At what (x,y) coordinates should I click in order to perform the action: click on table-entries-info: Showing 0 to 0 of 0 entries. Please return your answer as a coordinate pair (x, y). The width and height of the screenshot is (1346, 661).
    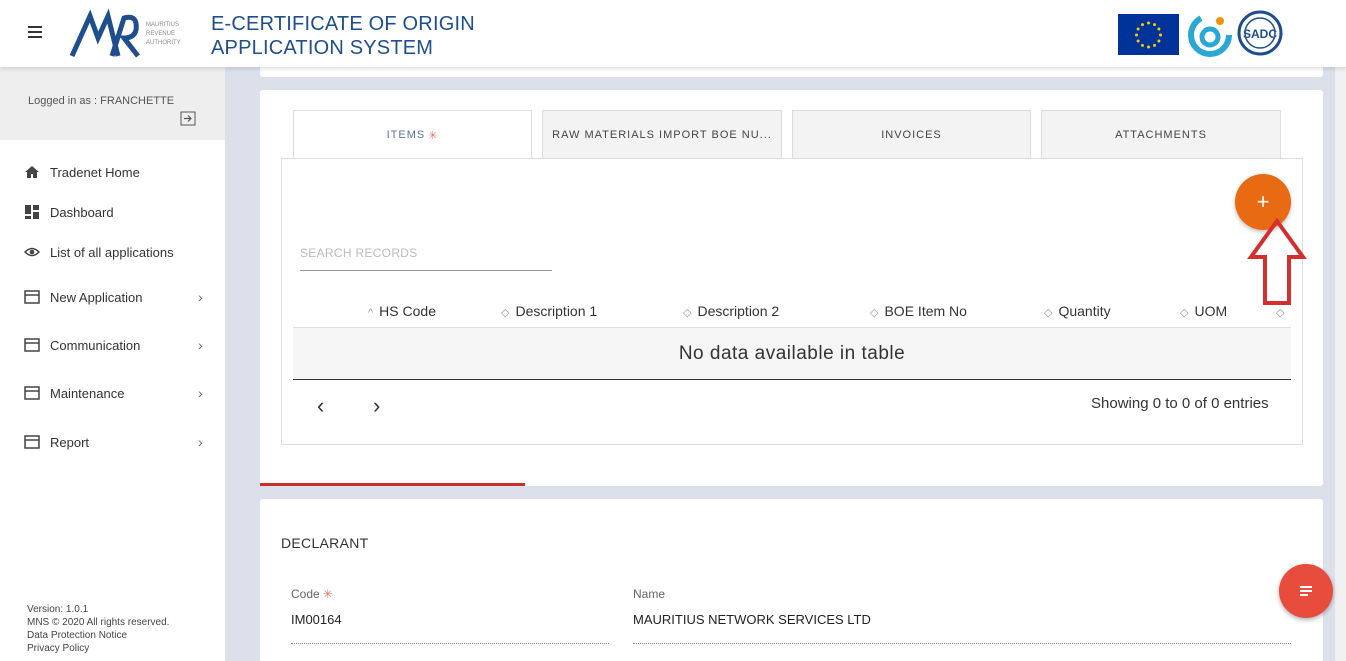
    Looking at the image, I should click on (1180, 403).